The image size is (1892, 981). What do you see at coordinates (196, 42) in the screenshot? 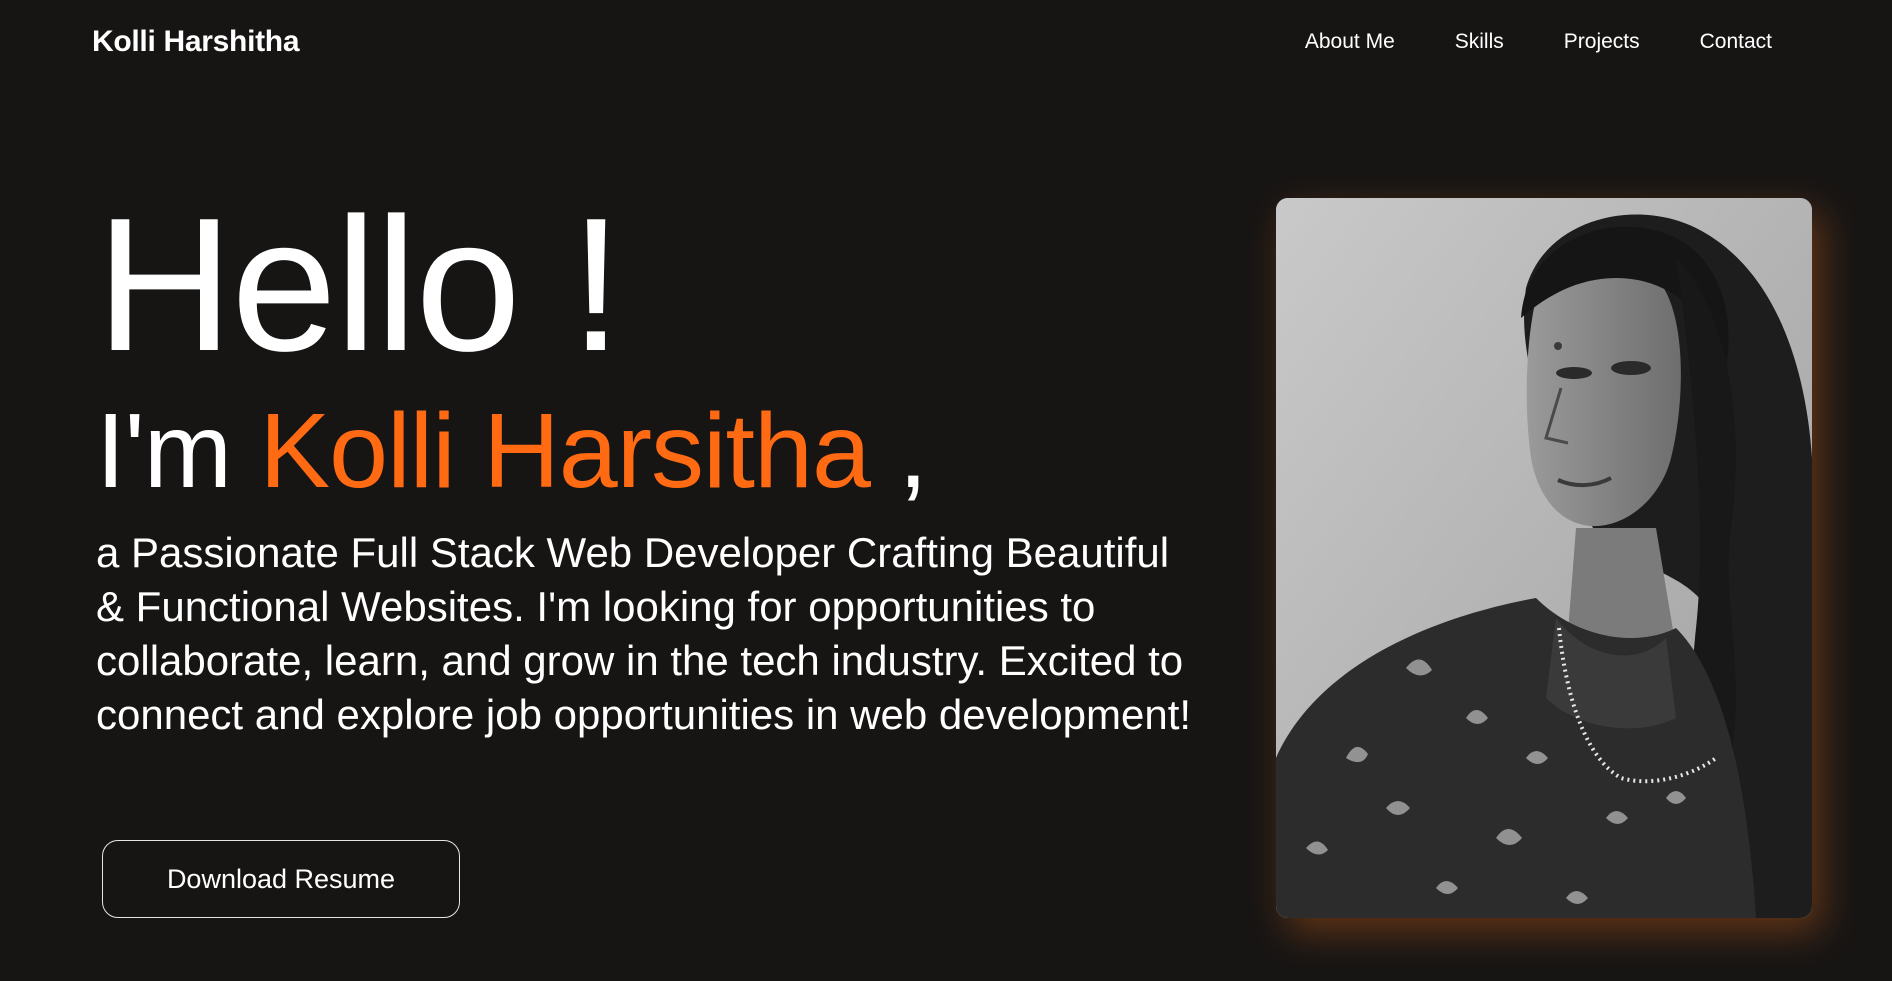
I see `brand-logo: Kolli Harshitha` at bounding box center [196, 42].